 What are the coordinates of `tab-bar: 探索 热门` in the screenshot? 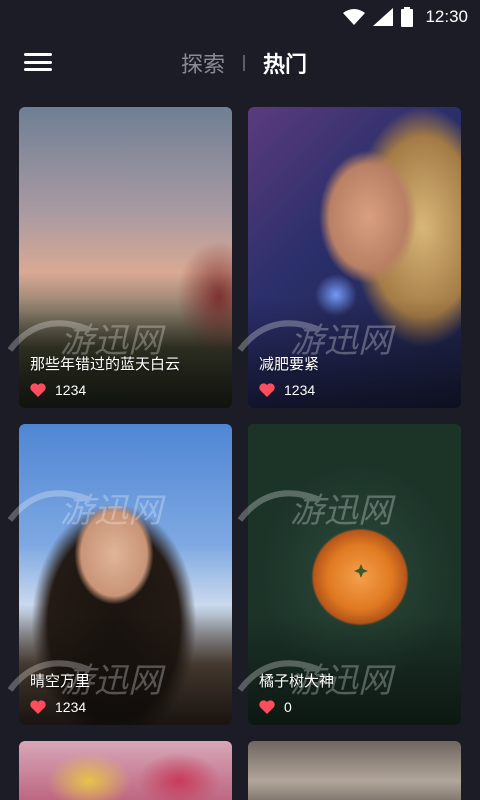 It's located at (240, 63).